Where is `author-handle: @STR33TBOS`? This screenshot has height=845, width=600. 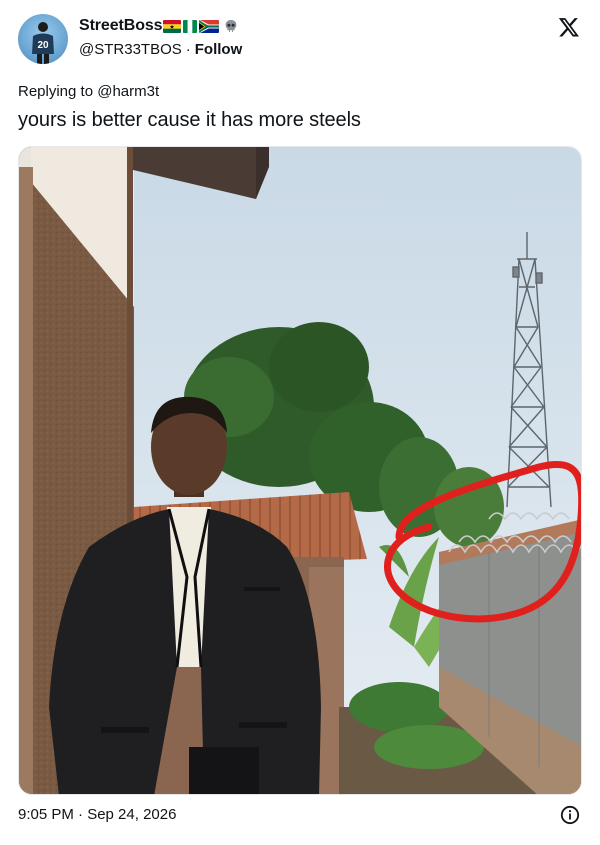 author-handle: @STR33TBOS is located at coordinates (130, 49).